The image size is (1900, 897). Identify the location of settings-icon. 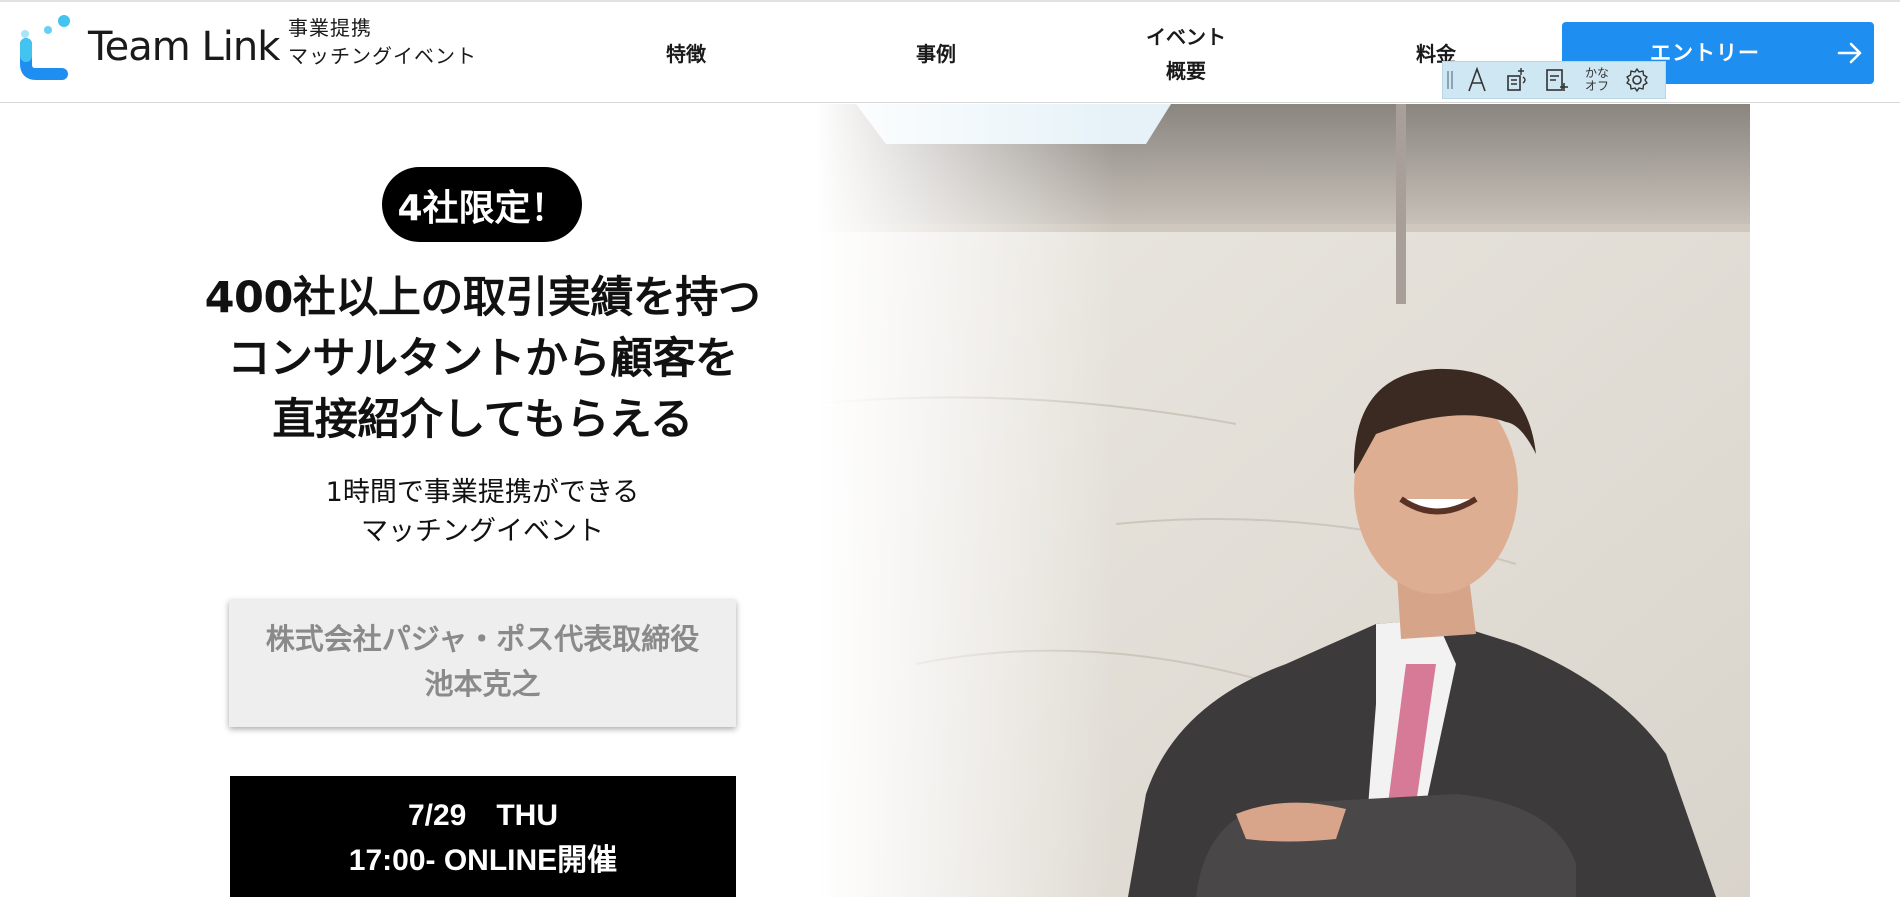
(1637, 80).